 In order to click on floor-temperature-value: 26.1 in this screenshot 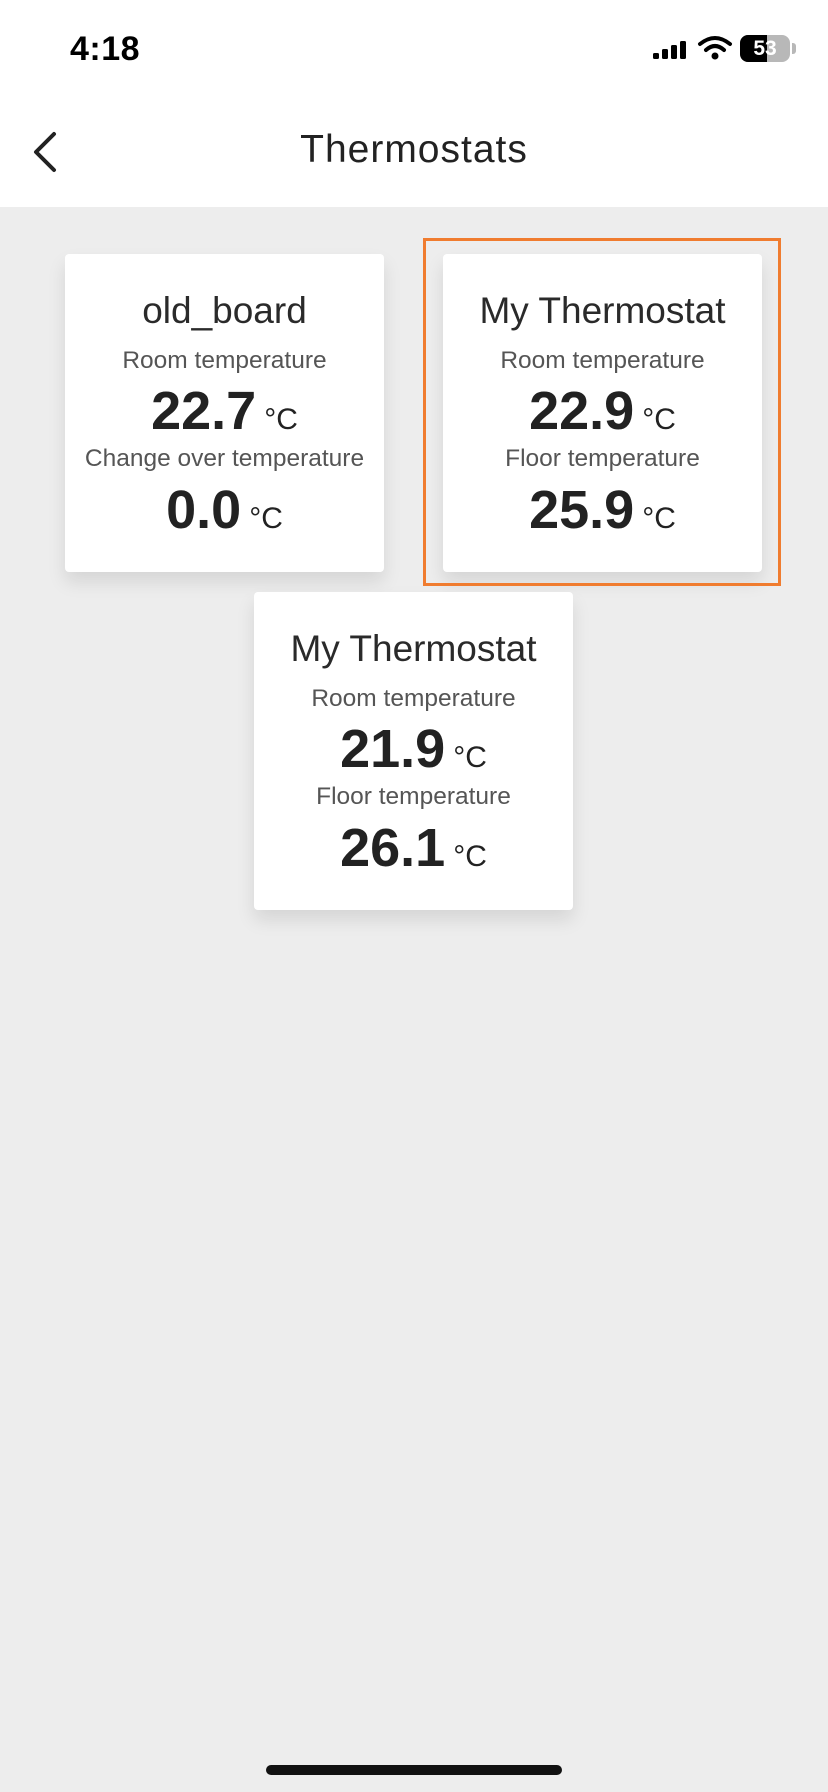, I will do `click(393, 848)`.